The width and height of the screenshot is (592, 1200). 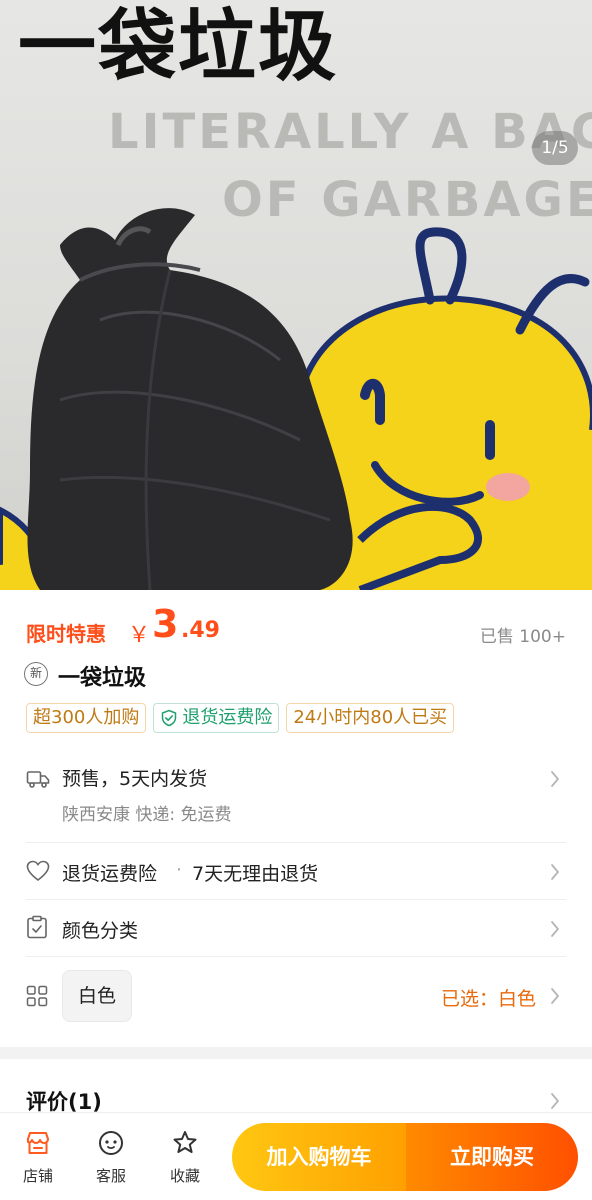 What do you see at coordinates (102, 678) in the screenshot?
I see `product-title: 一袋垃圾` at bounding box center [102, 678].